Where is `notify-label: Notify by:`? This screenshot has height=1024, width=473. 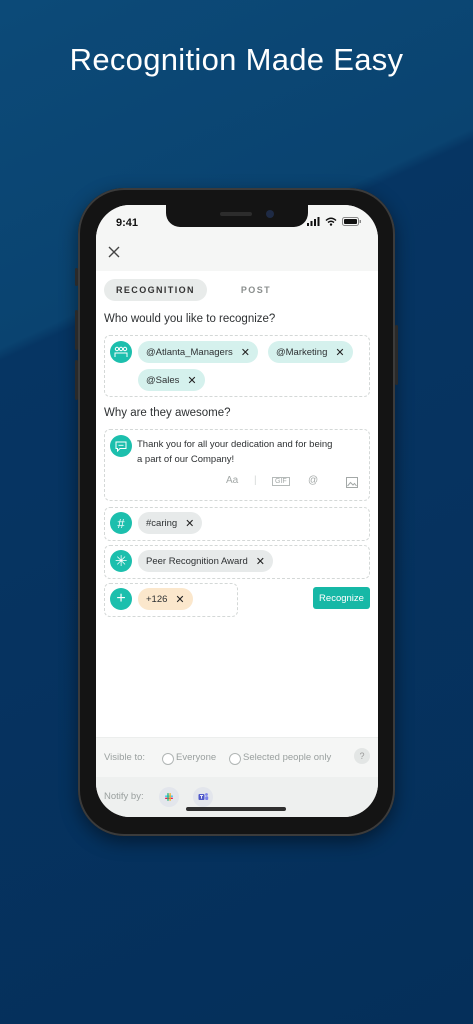 notify-label: Notify by: is located at coordinates (124, 796).